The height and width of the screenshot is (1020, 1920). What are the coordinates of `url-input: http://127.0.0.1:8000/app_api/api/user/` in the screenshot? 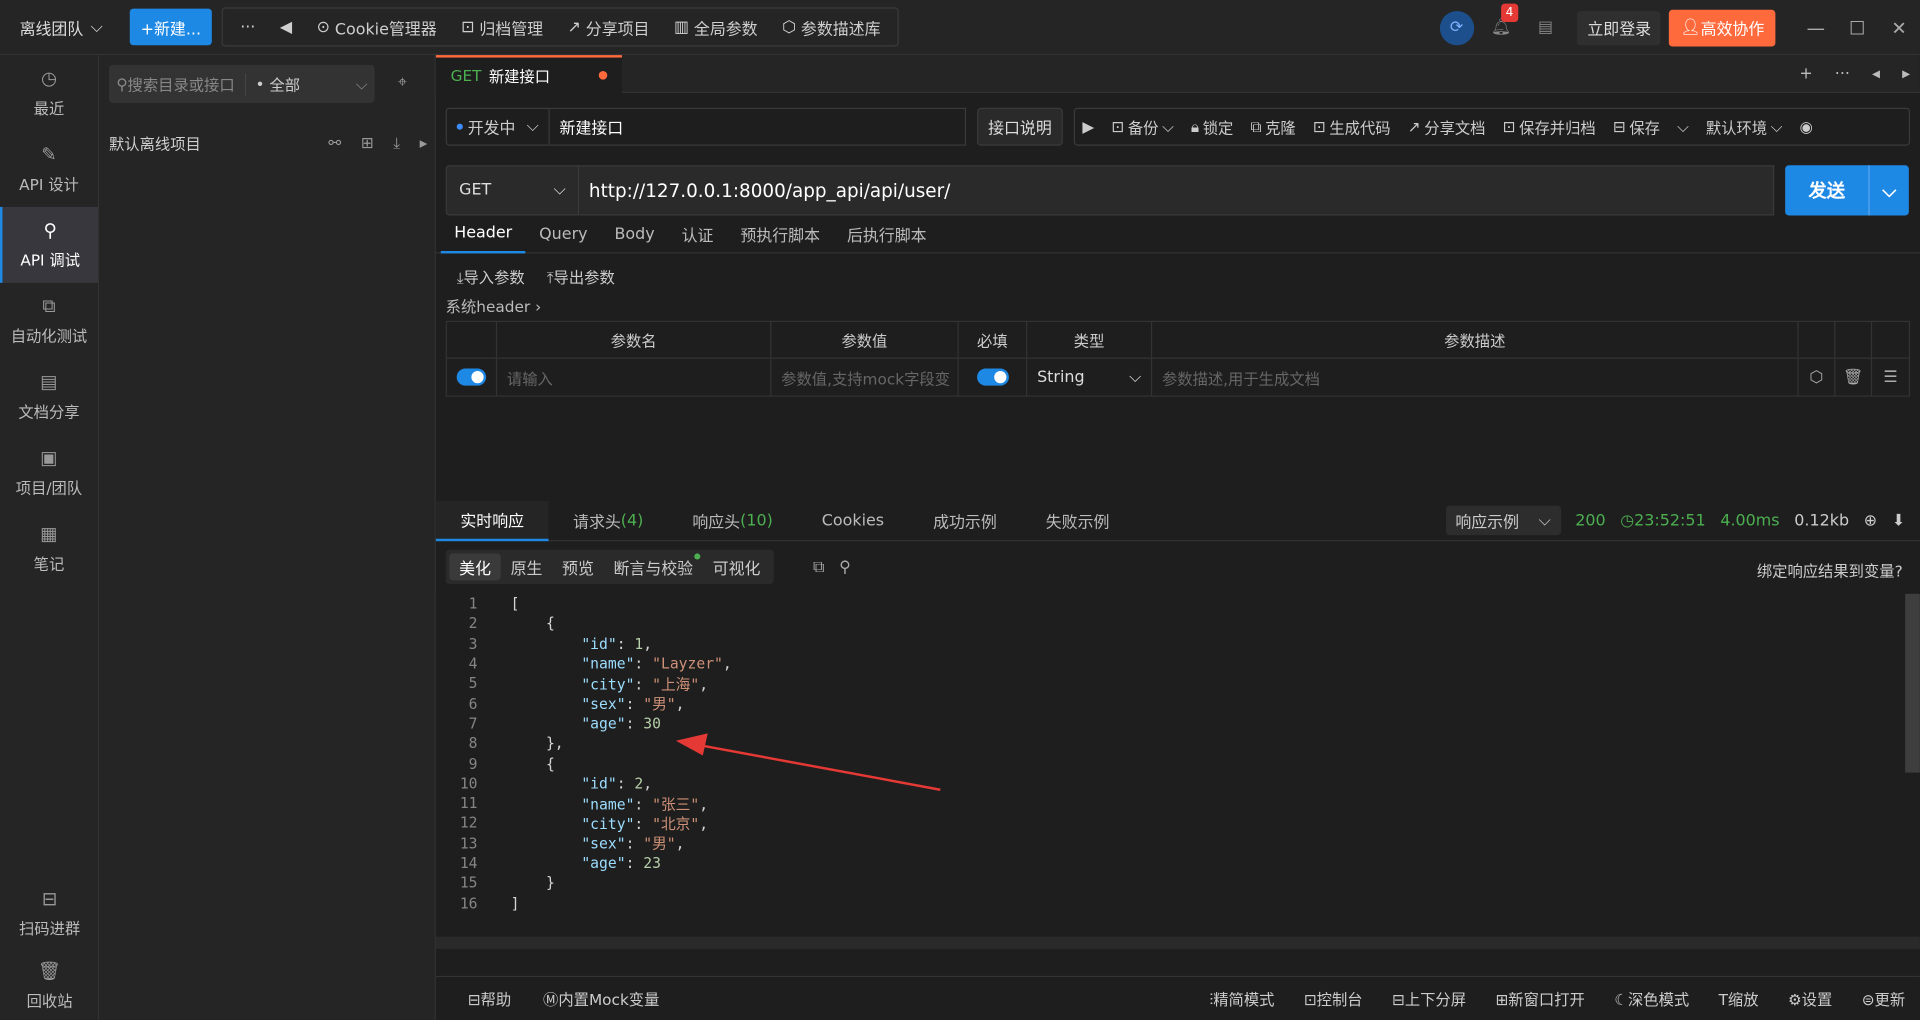 It's located at (1177, 190).